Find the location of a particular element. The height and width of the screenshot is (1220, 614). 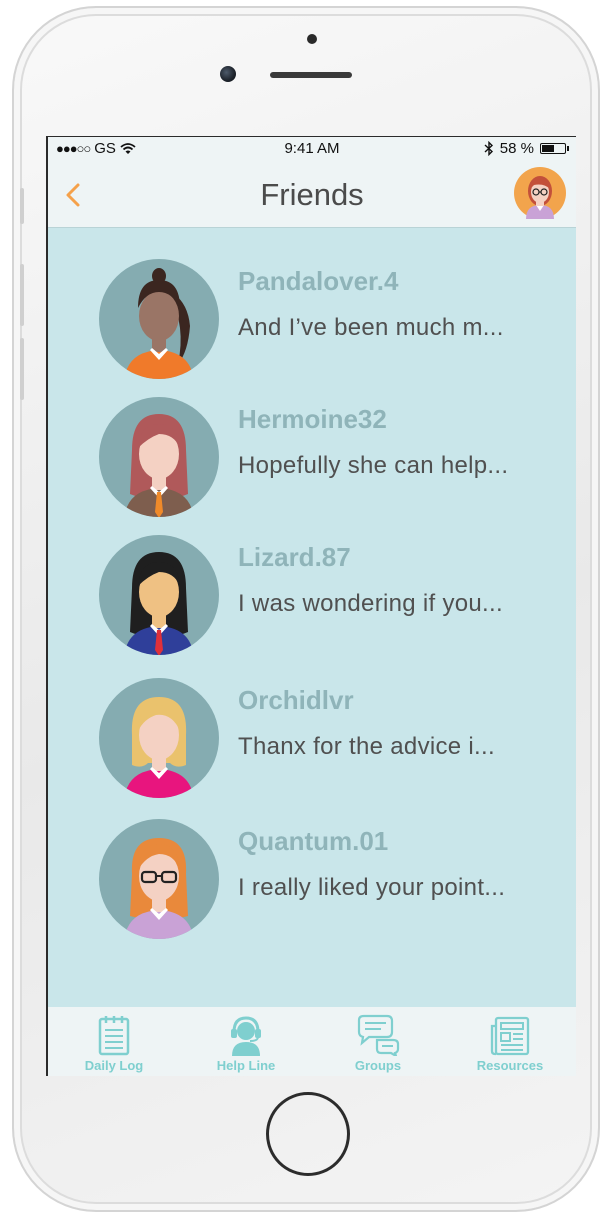

volume-down-button is located at coordinates (22, 369).